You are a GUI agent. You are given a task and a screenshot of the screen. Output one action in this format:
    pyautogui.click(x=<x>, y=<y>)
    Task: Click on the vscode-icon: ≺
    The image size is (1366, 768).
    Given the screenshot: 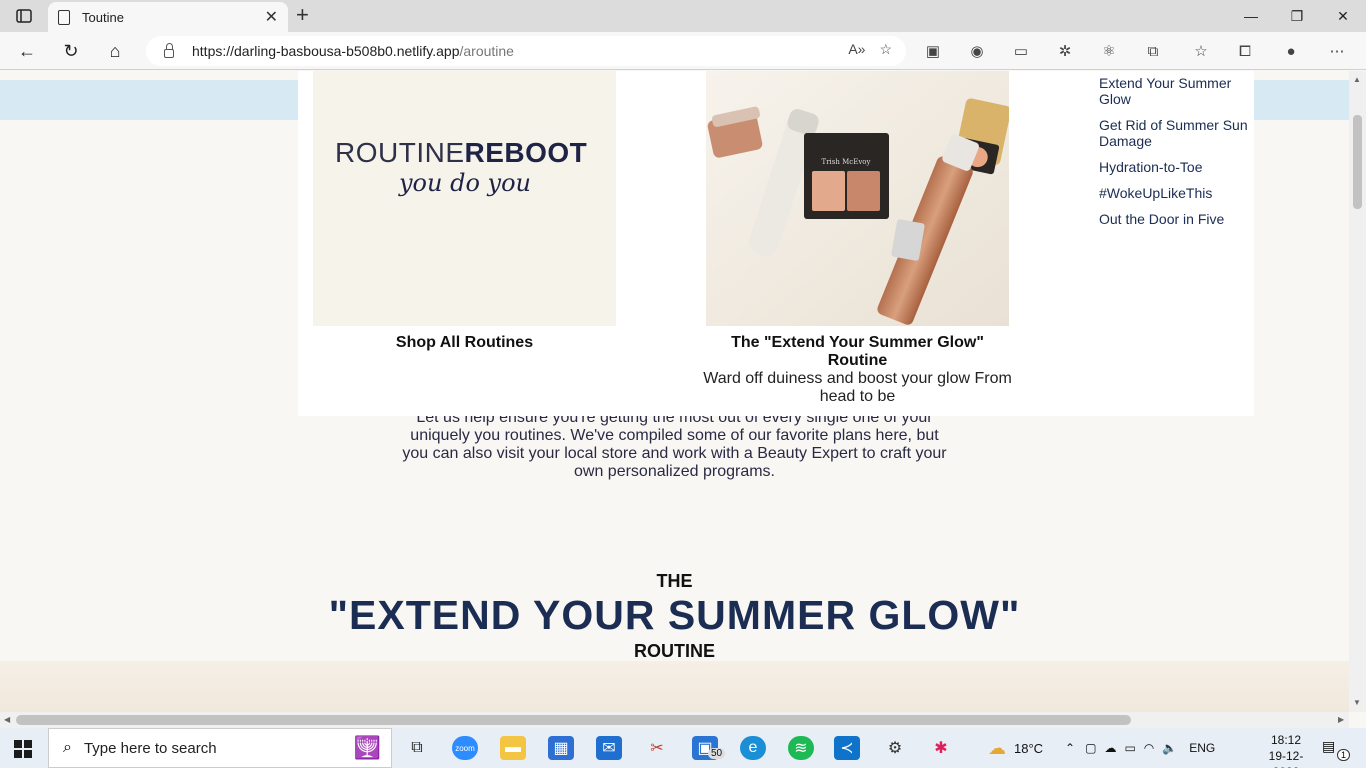 What is the action you would take?
    pyautogui.click(x=847, y=748)
    